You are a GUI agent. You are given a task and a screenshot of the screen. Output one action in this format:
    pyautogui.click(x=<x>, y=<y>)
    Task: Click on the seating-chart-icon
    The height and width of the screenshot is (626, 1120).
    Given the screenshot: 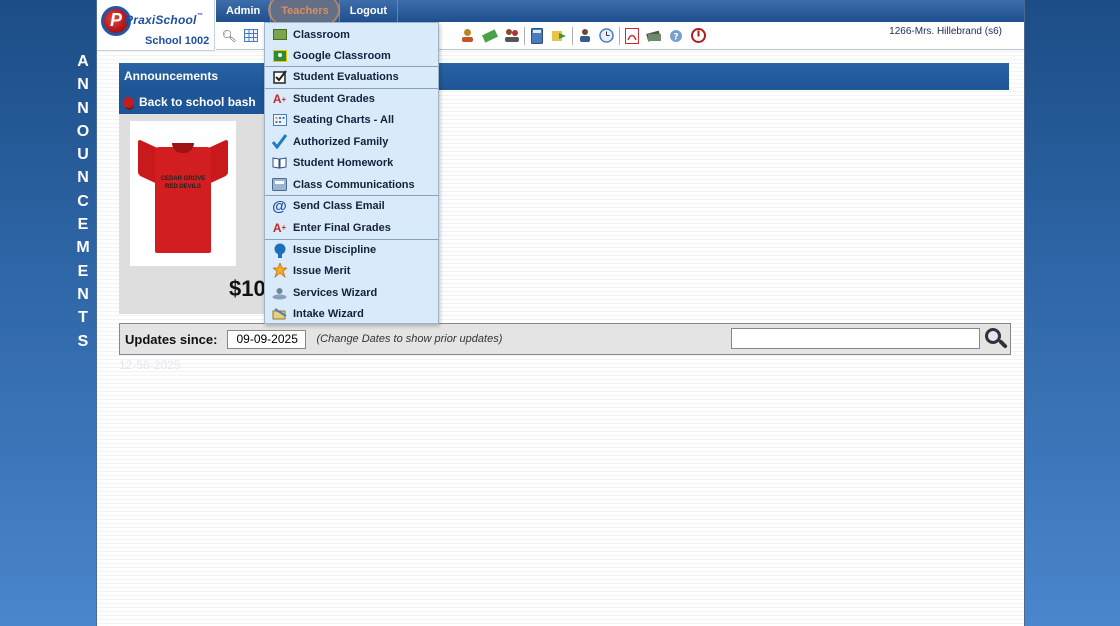 What is the action you would take?
    pyautogui.click(x=279, y=119)
    